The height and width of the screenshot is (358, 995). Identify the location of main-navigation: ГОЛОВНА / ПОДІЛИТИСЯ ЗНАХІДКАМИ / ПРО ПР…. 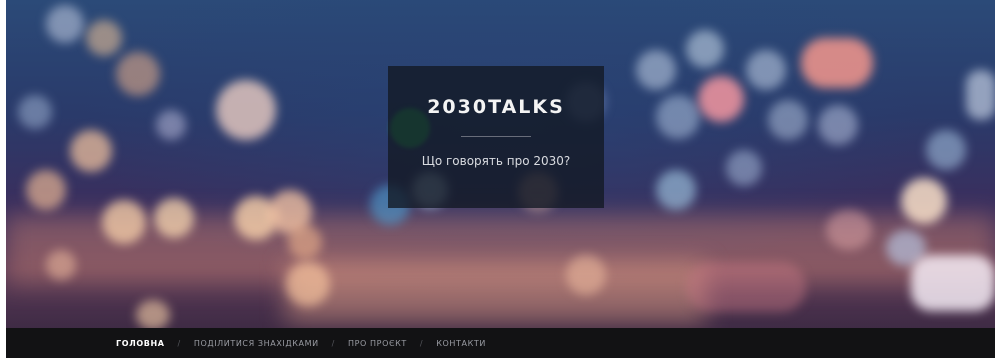
(500, 343).